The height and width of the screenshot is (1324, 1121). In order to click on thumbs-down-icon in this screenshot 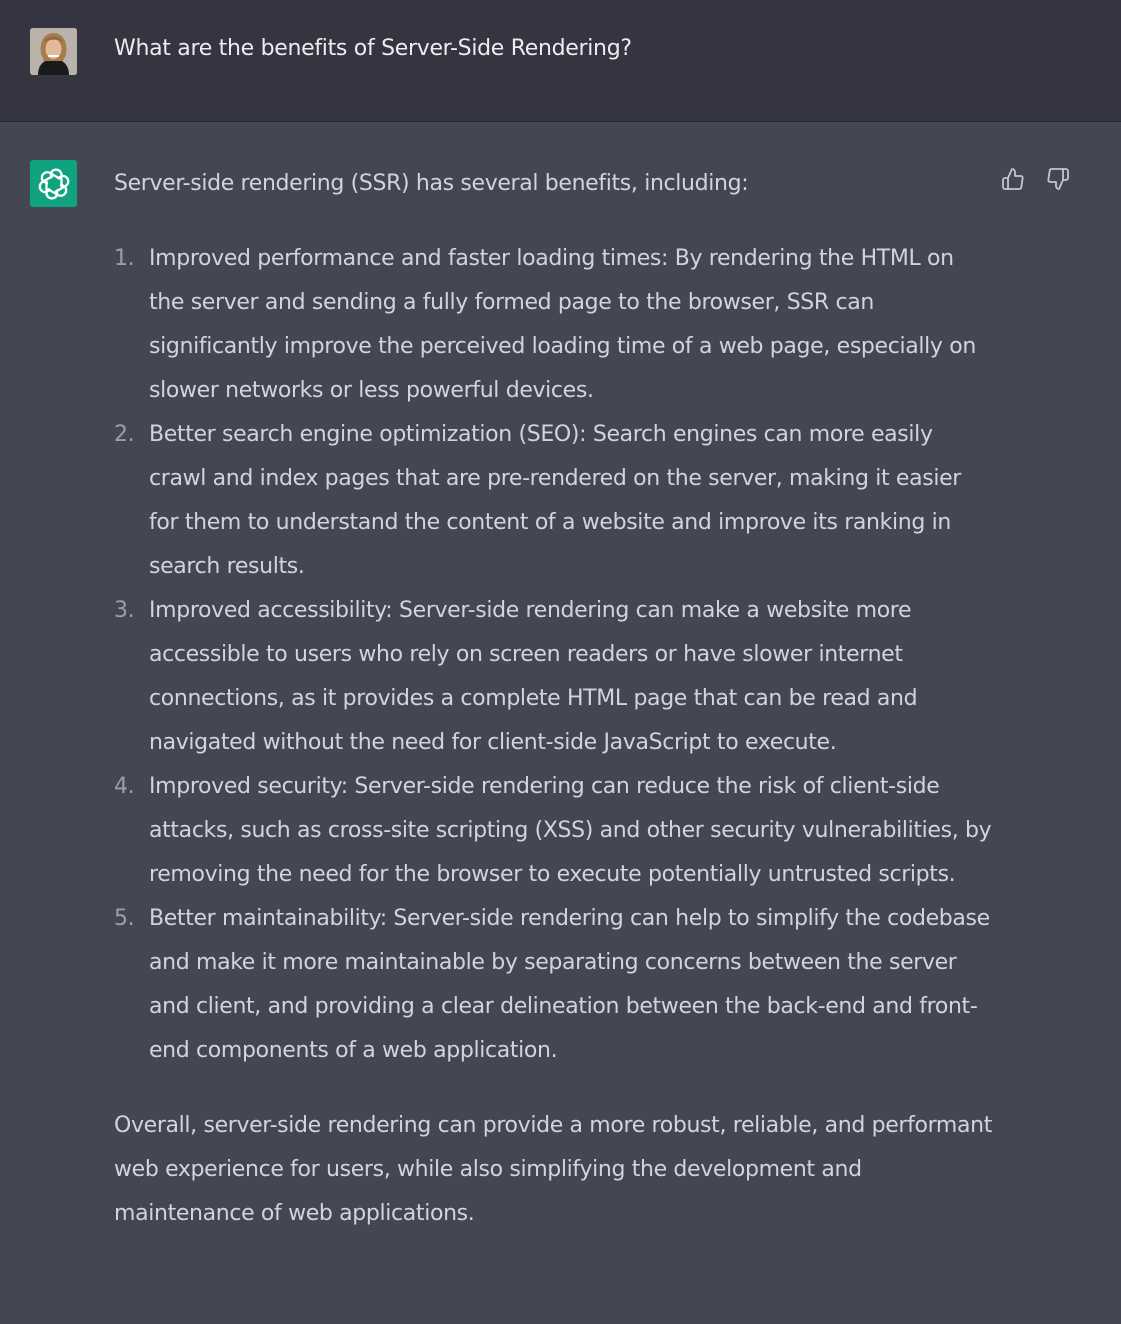, I will do `click(1057, 178)`.